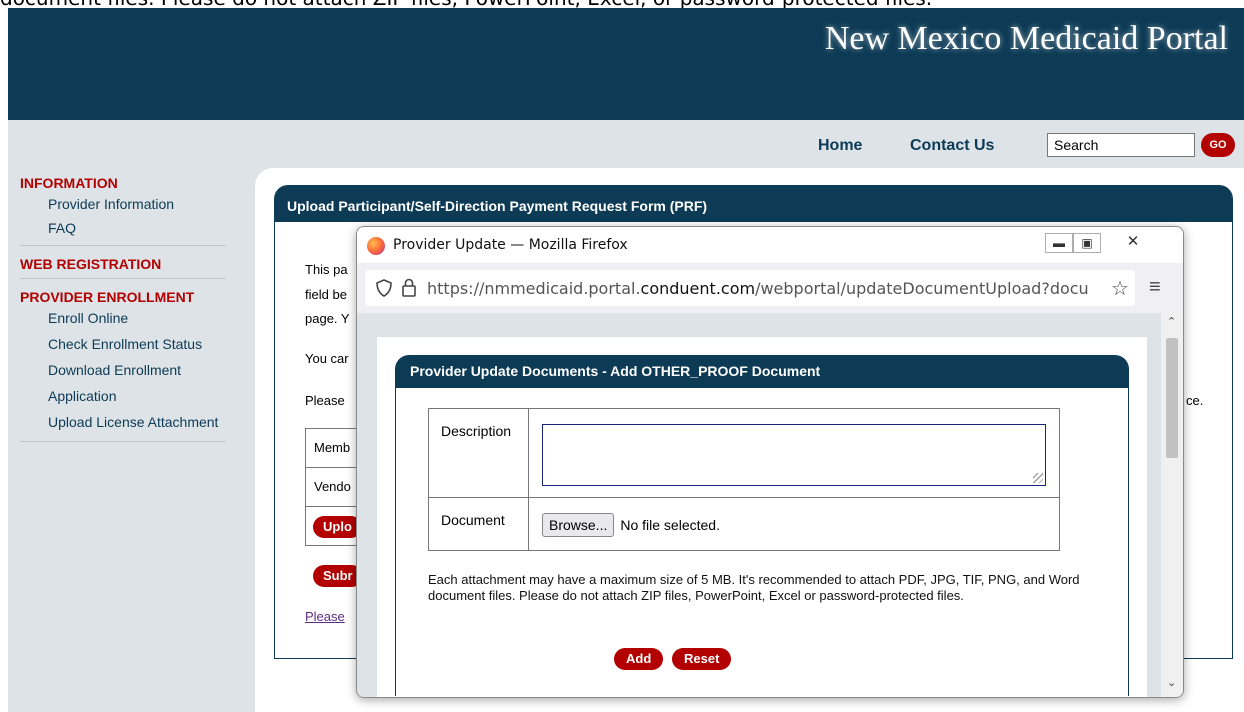 This screenshot has width=1244, height=712. Describe the element at coordinates (1038, 478) in the screenshot. I see `resize-handle-icon` at that location.